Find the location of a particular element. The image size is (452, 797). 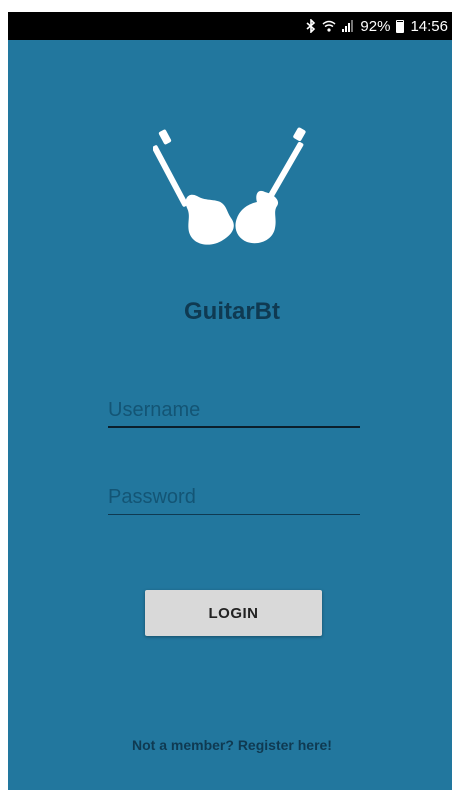

status-bar: 92% 14:56 is located at coordinates (230, 26).